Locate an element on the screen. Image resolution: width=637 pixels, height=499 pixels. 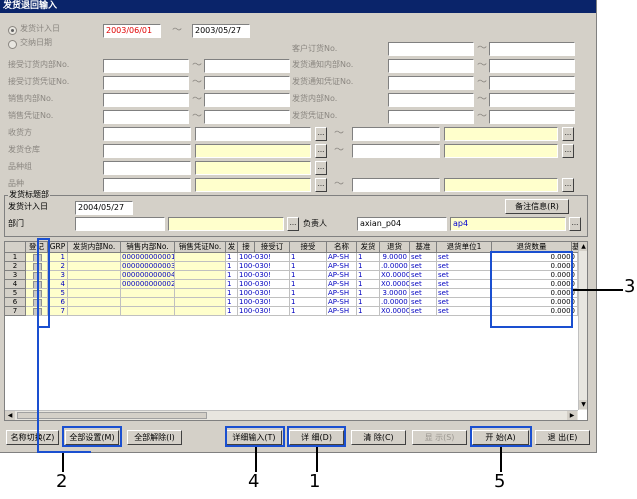
row-number: 5 is located at coordinates (15, 293).